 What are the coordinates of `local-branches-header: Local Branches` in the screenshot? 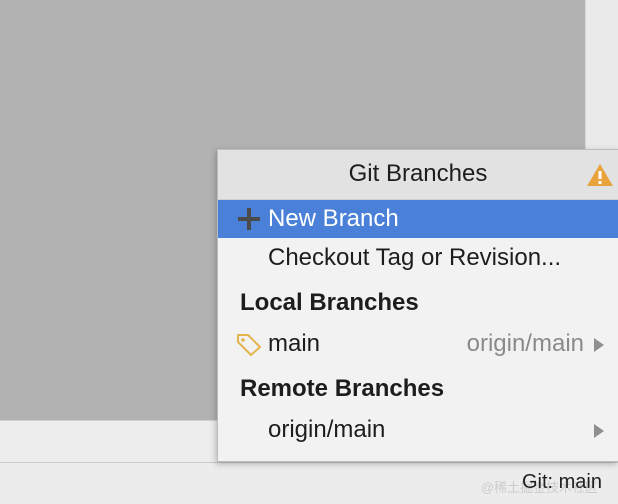 It's located at (329, 302).